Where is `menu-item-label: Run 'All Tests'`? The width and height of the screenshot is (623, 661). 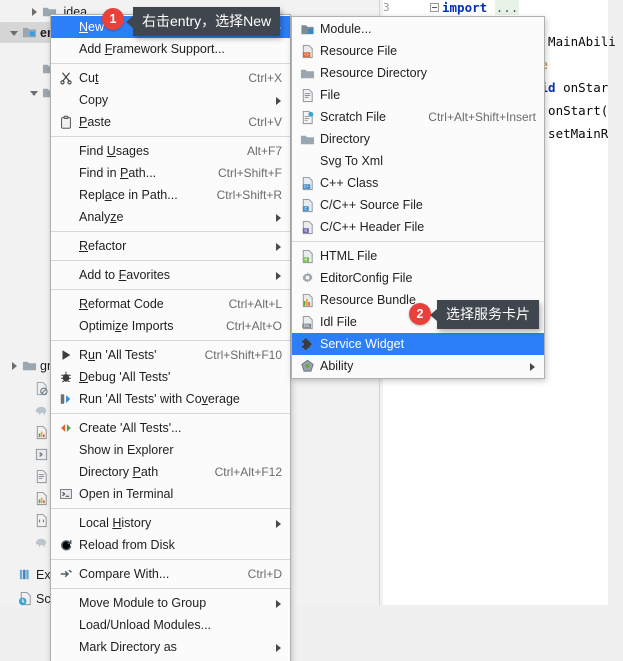
menu-item-label: Run 'All Tests' is located at coordinates (118, 355).